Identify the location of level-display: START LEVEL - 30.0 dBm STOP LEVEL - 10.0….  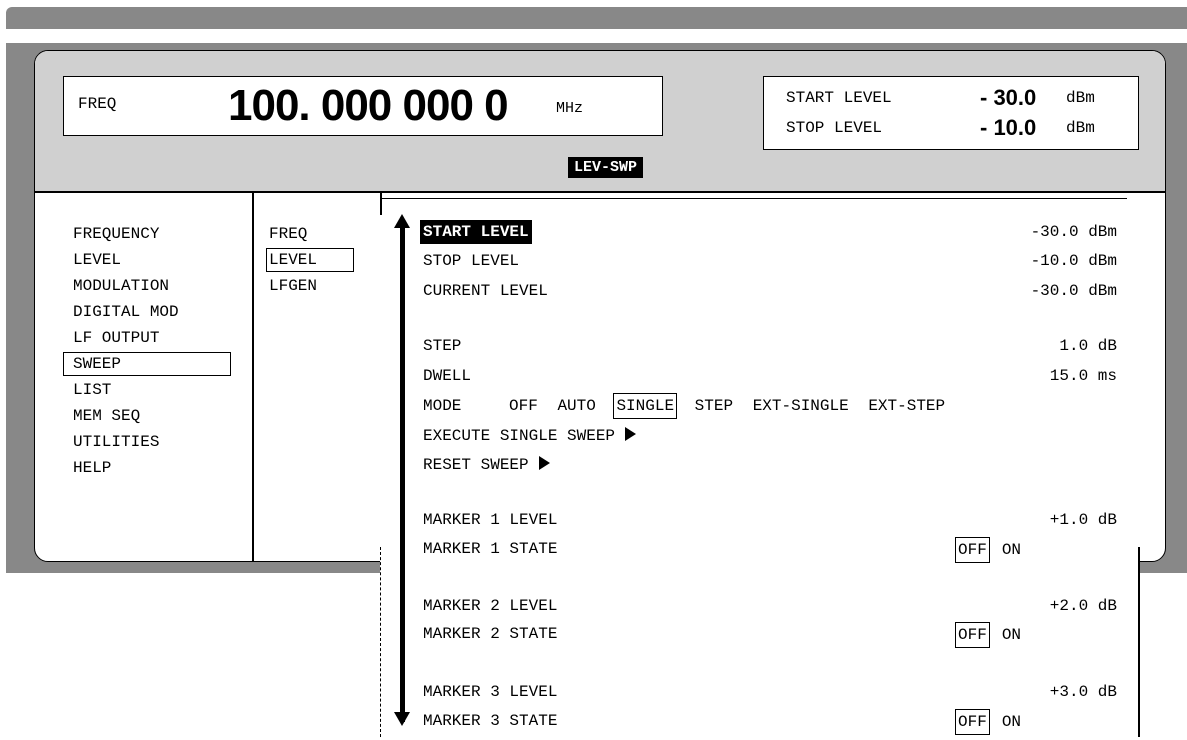
(951, 113).